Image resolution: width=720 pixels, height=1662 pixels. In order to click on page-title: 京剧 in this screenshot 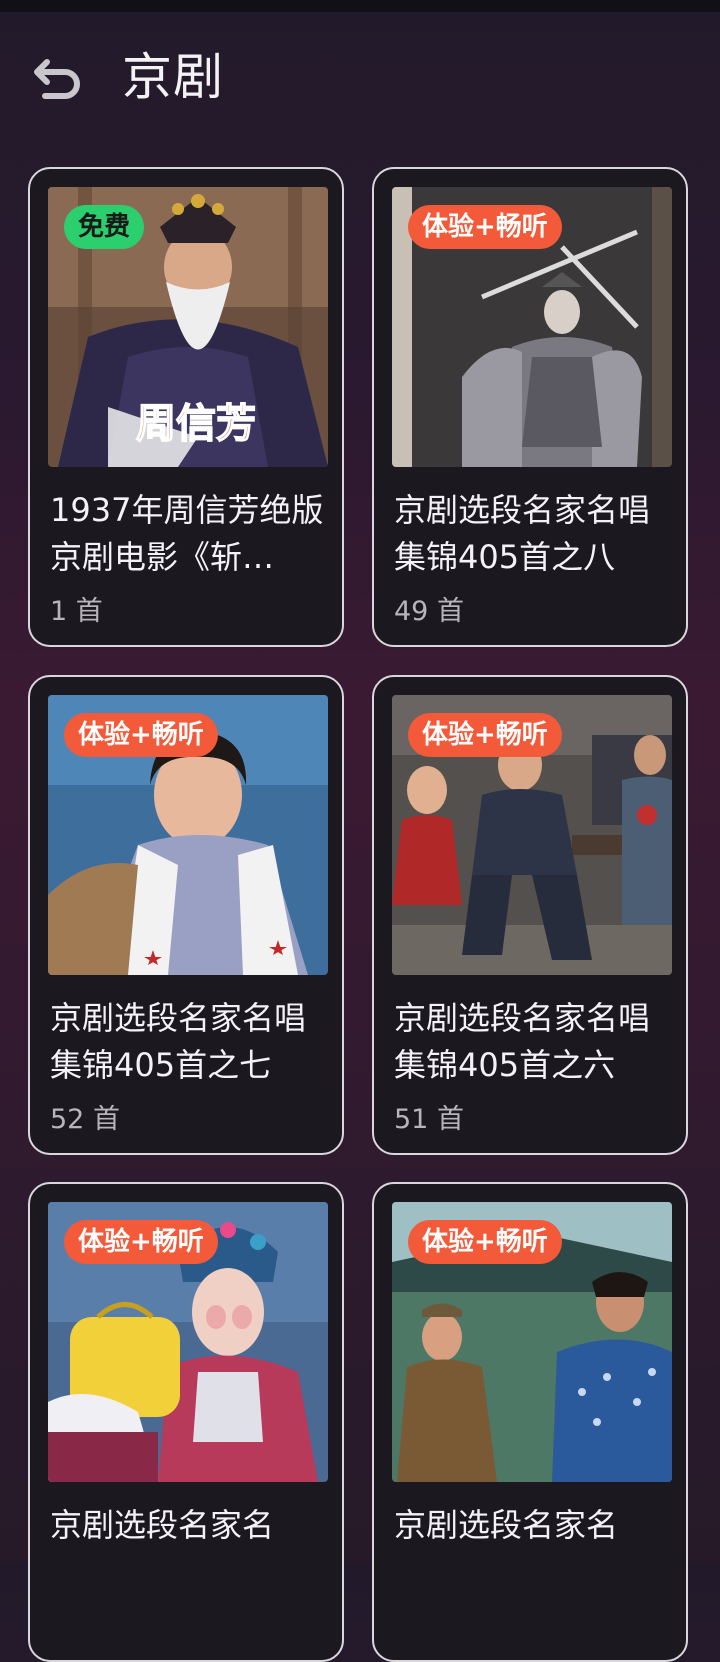, I will do `click(173, 77)`.